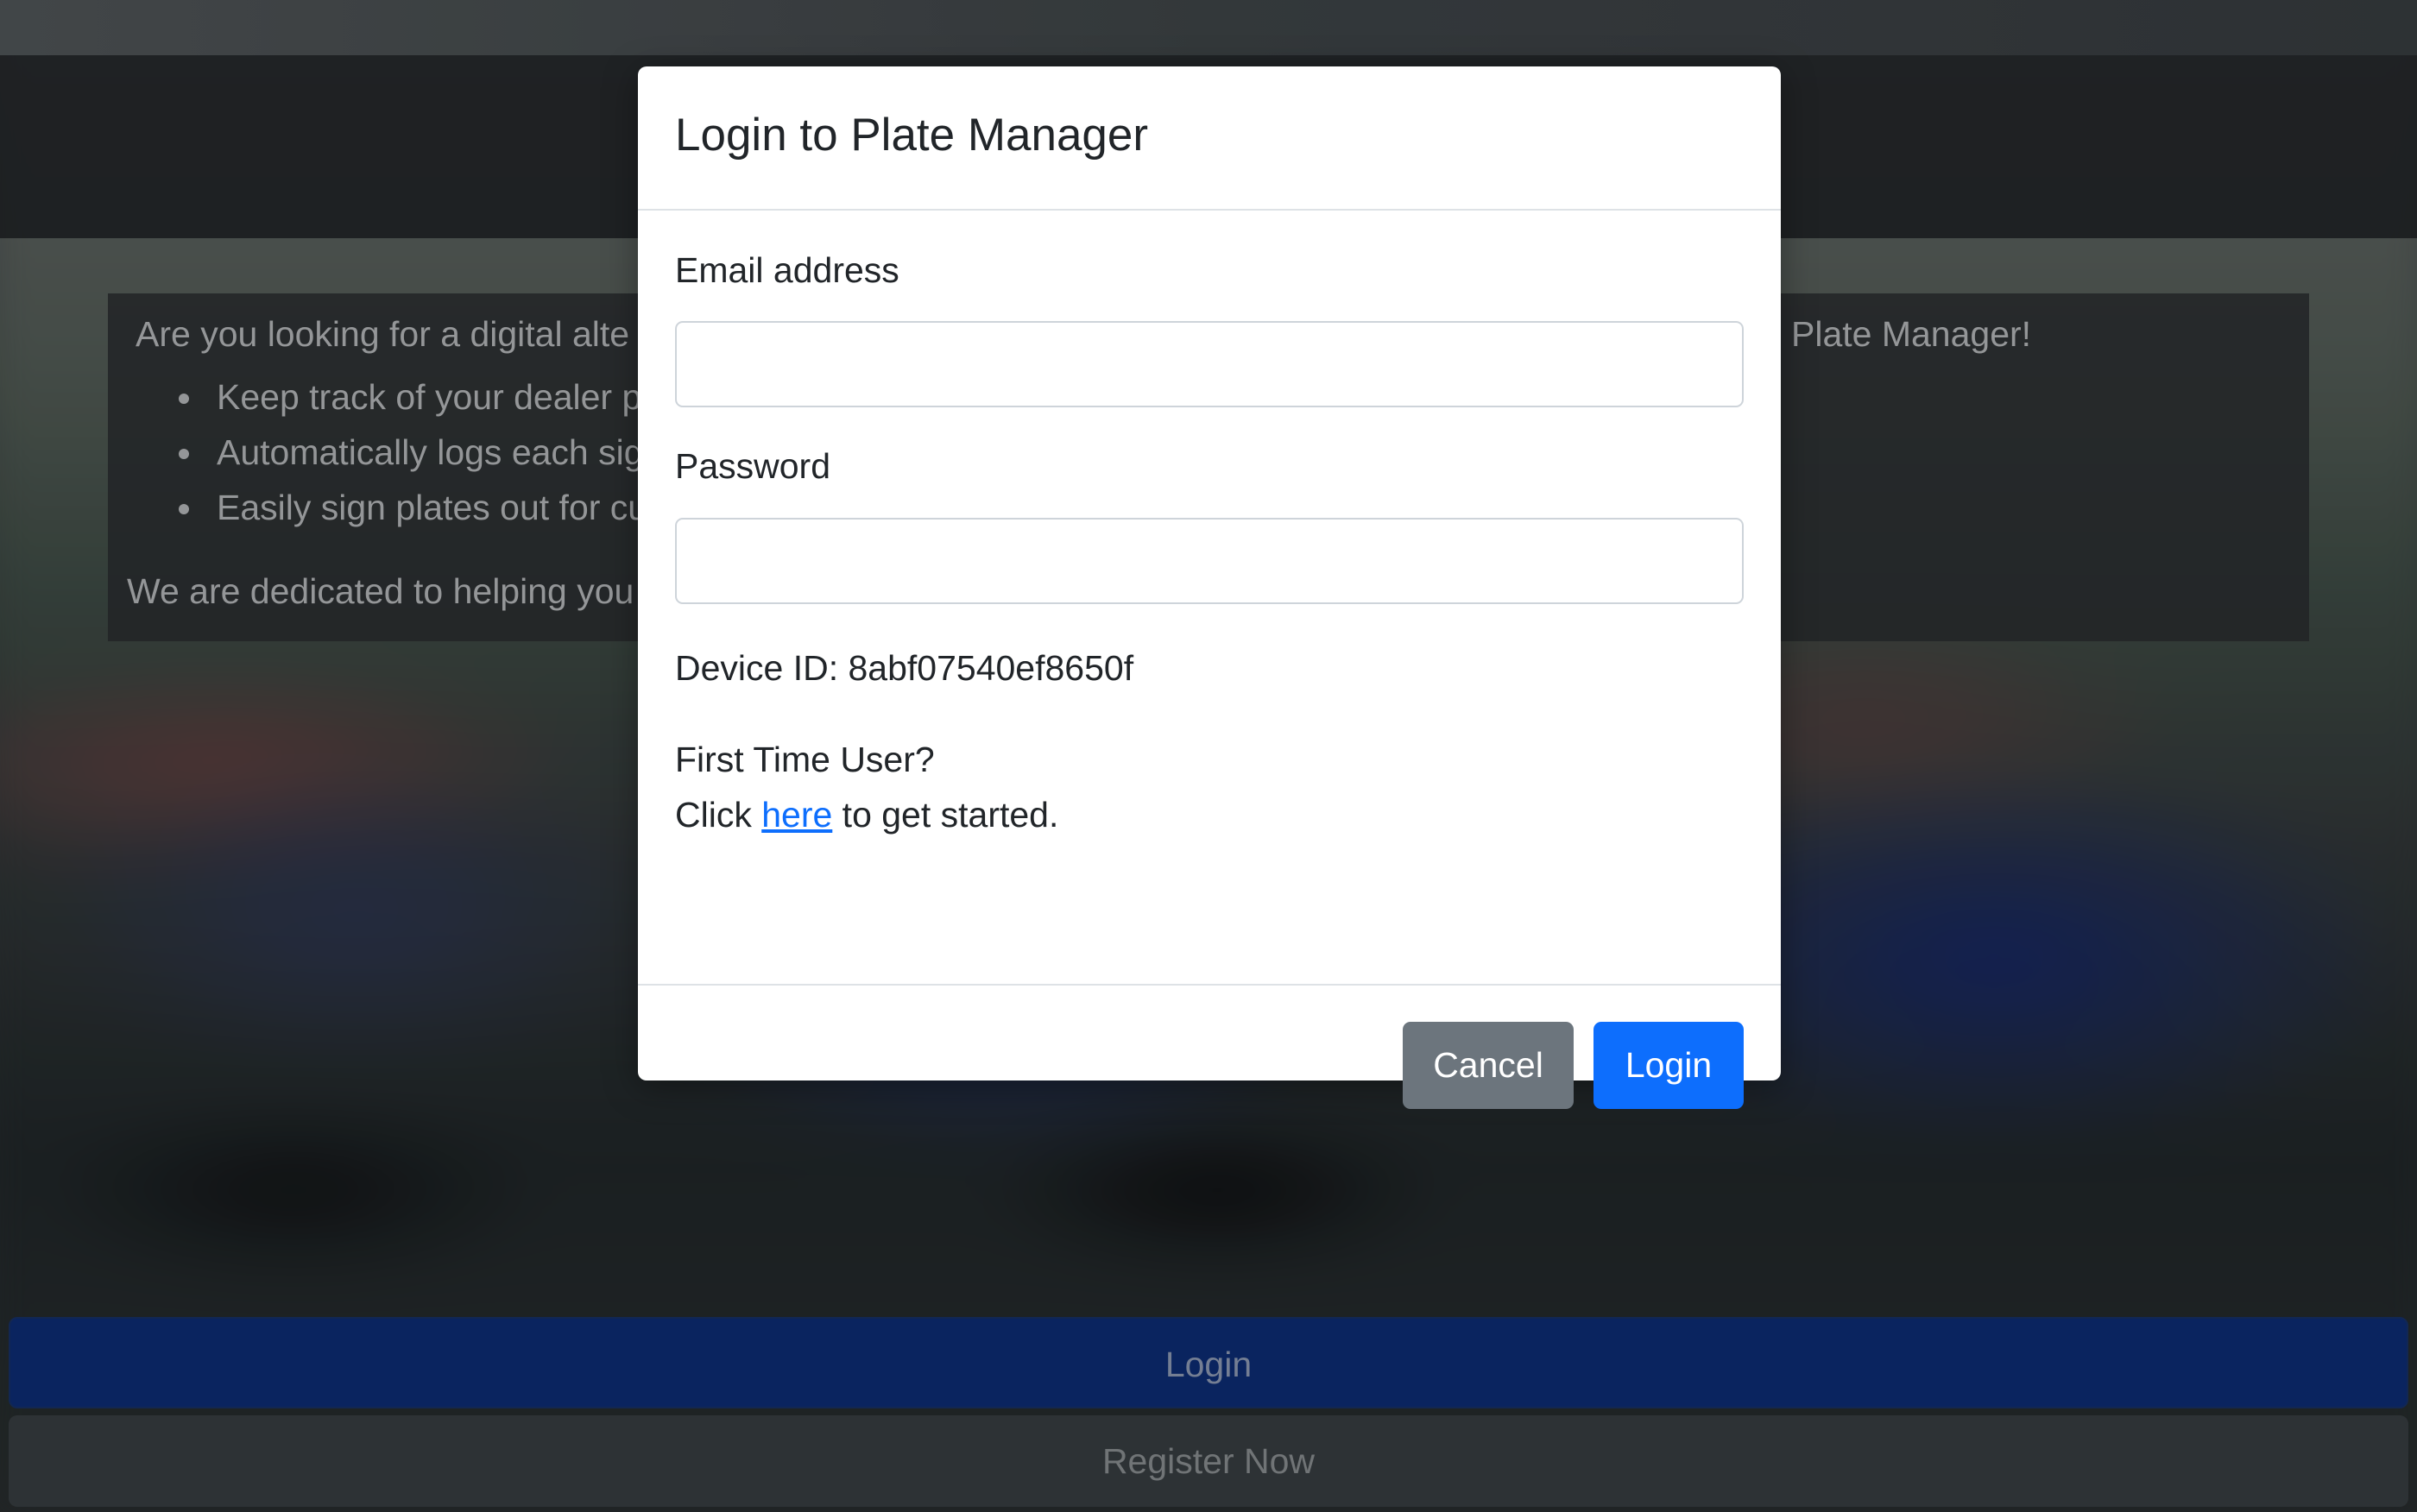 The height and width of the screenshot is (1512, 2417). Describe the element at coordinates (1488, 1066) in the screenshot. I see `cancel-button: Cancel` at that location.